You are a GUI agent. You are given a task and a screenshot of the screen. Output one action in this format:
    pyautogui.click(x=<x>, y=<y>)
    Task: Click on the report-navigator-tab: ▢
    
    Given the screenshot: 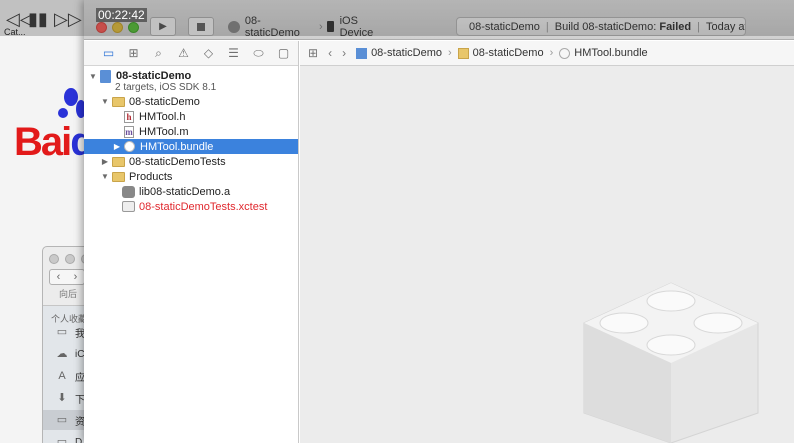 What is the action you would take?
    pyautogui.click(x=283, y=53)
    